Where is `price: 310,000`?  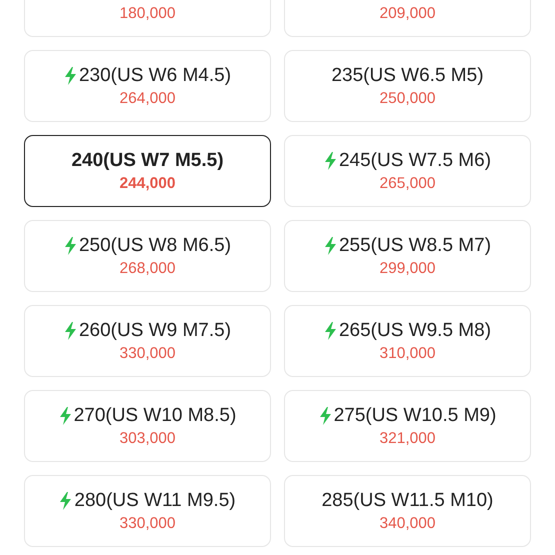
price: 310,000 is located at coordinates (407, 353).